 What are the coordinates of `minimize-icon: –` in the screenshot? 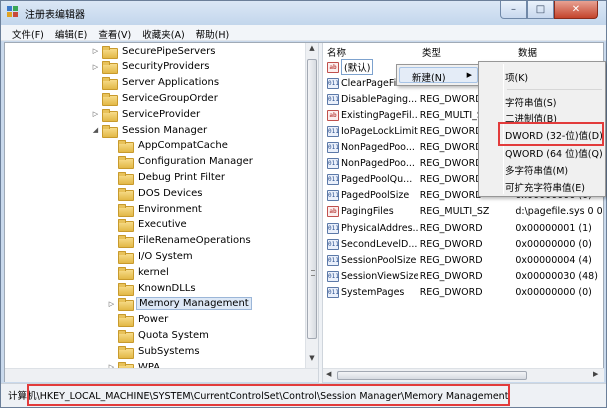 It's located at (513, 9).